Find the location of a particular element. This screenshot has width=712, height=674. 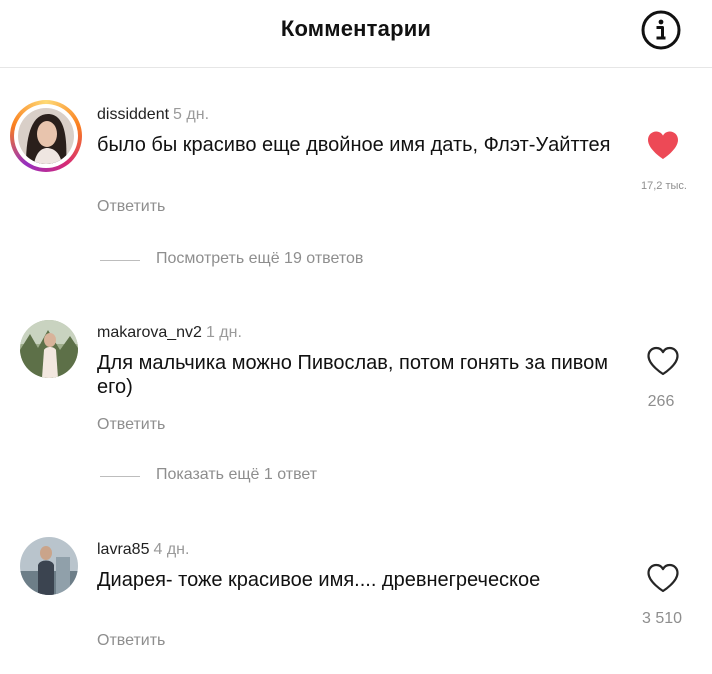

story-ring is located at coordinates (46, 136).